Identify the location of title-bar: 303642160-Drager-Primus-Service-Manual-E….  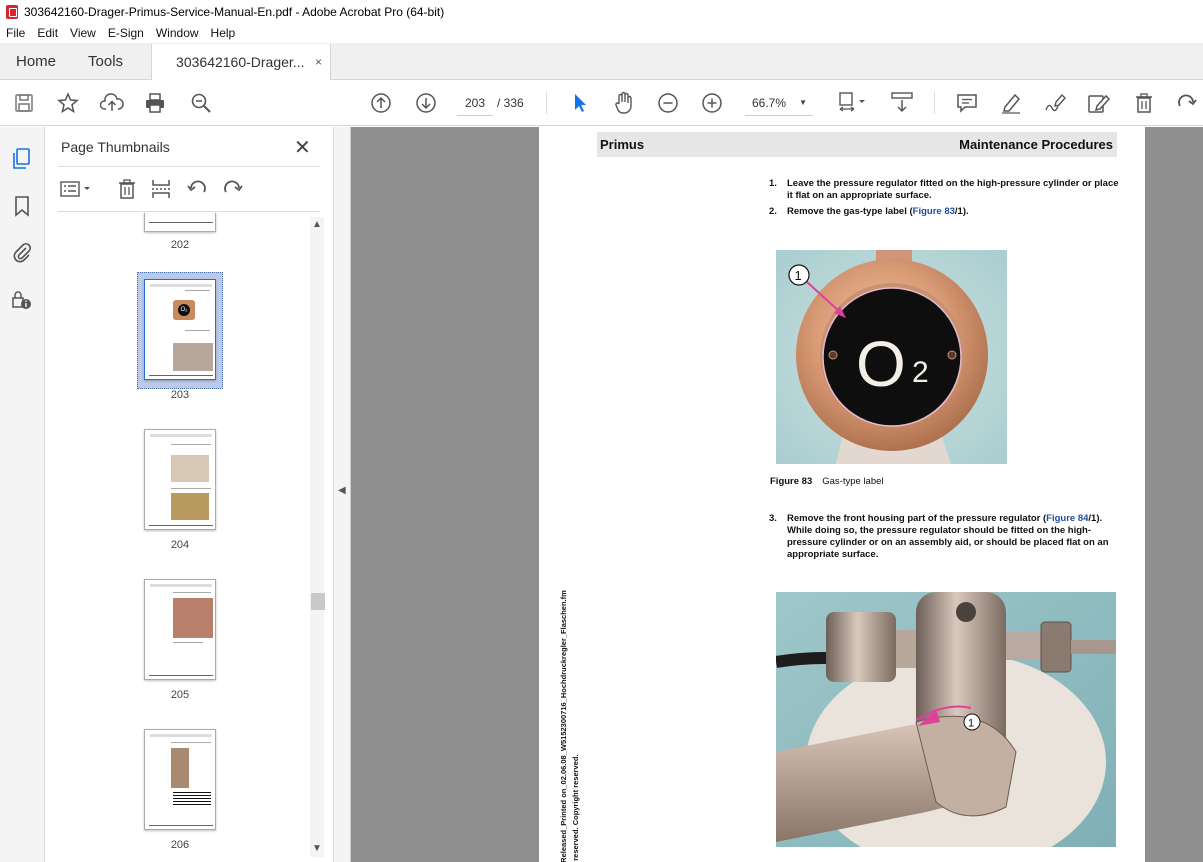
(601, 11).